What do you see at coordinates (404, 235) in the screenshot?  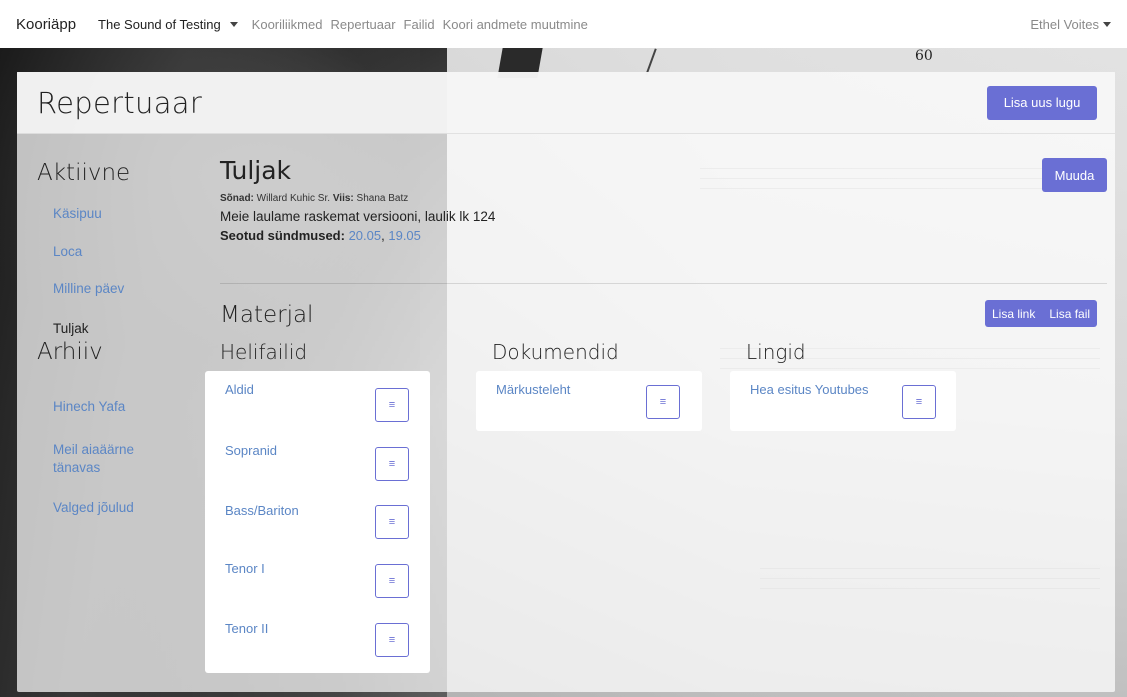 I see `event-link-2: 19.05` at bounding box center [404, 235].